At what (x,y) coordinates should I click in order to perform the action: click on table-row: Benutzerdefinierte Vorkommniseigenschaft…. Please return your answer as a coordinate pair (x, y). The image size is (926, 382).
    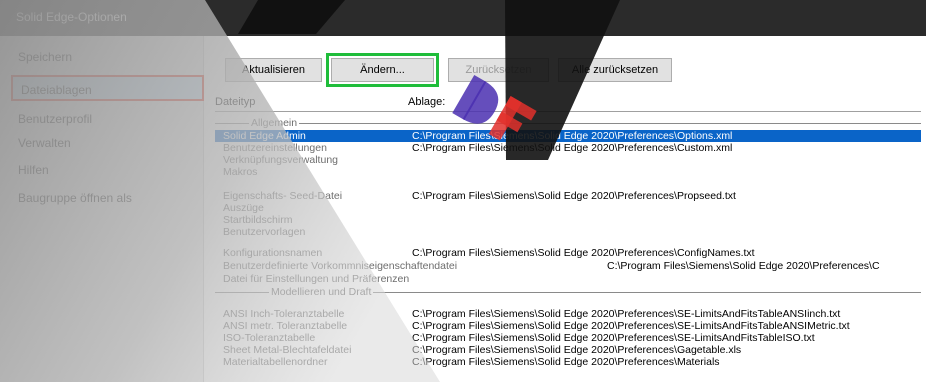
    Looking at the image, I should click on (568, 266).